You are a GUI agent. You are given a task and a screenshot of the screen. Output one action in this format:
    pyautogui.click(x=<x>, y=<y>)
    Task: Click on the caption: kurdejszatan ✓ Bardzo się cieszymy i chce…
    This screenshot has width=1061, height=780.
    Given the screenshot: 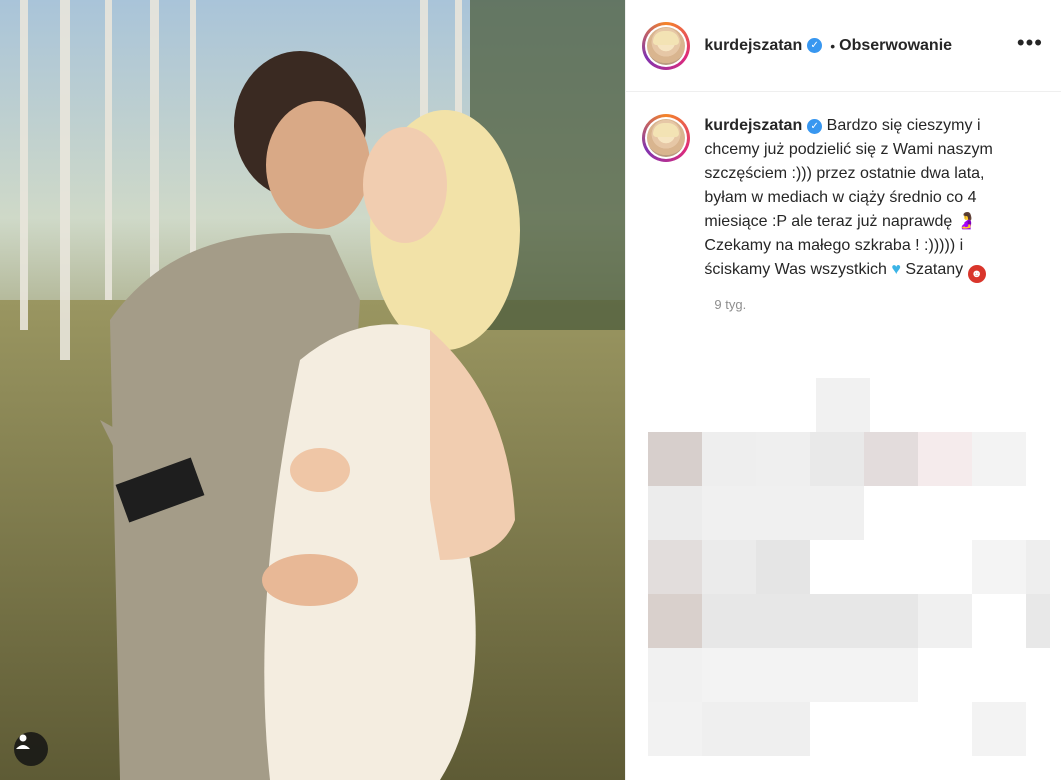 What is the action you would take?
    pyautogui.click(x=859, y=198)
    